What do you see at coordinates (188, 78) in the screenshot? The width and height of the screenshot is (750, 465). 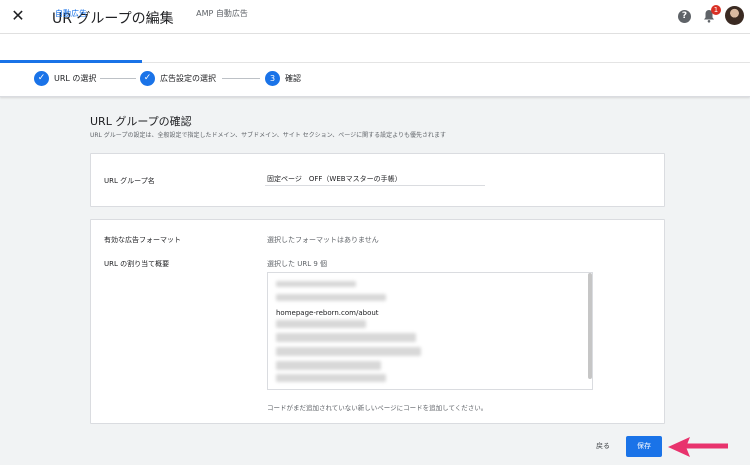 I see `step-2-label: 広告設定の選択` at bounding box center [188, 78].